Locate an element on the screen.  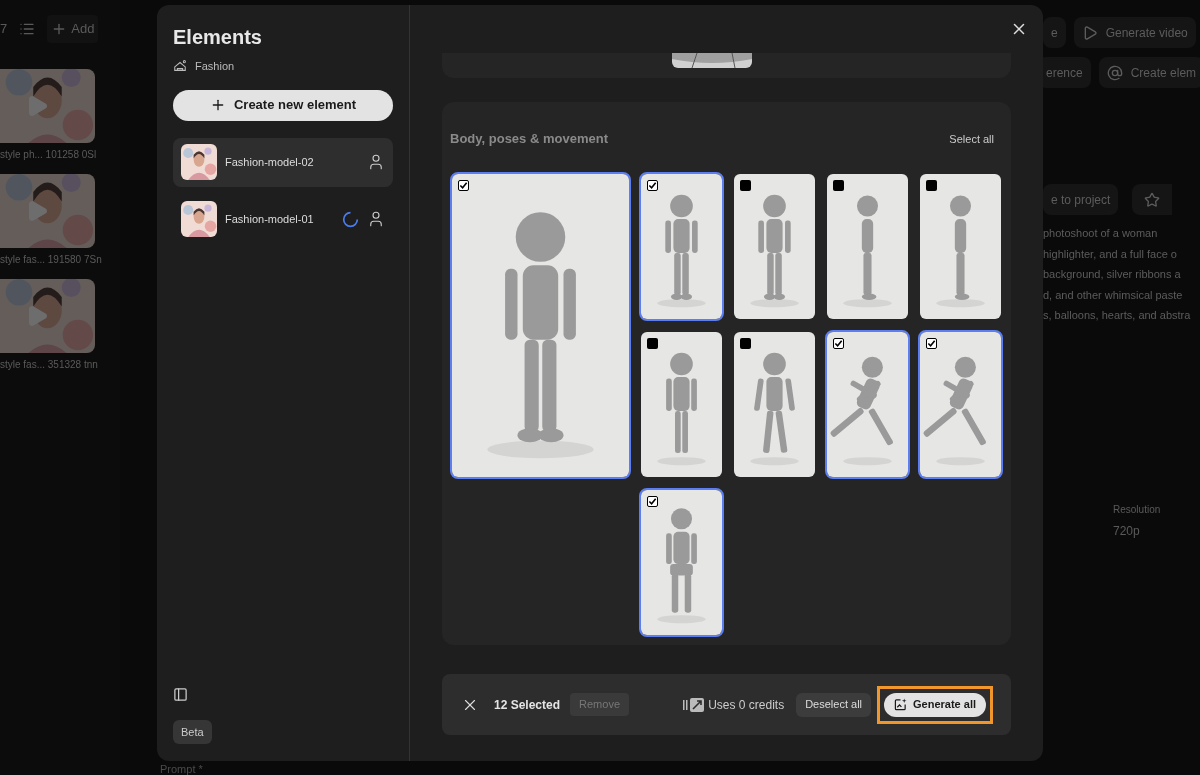
beta-badge: Beta is located at coordinates (192, 731).